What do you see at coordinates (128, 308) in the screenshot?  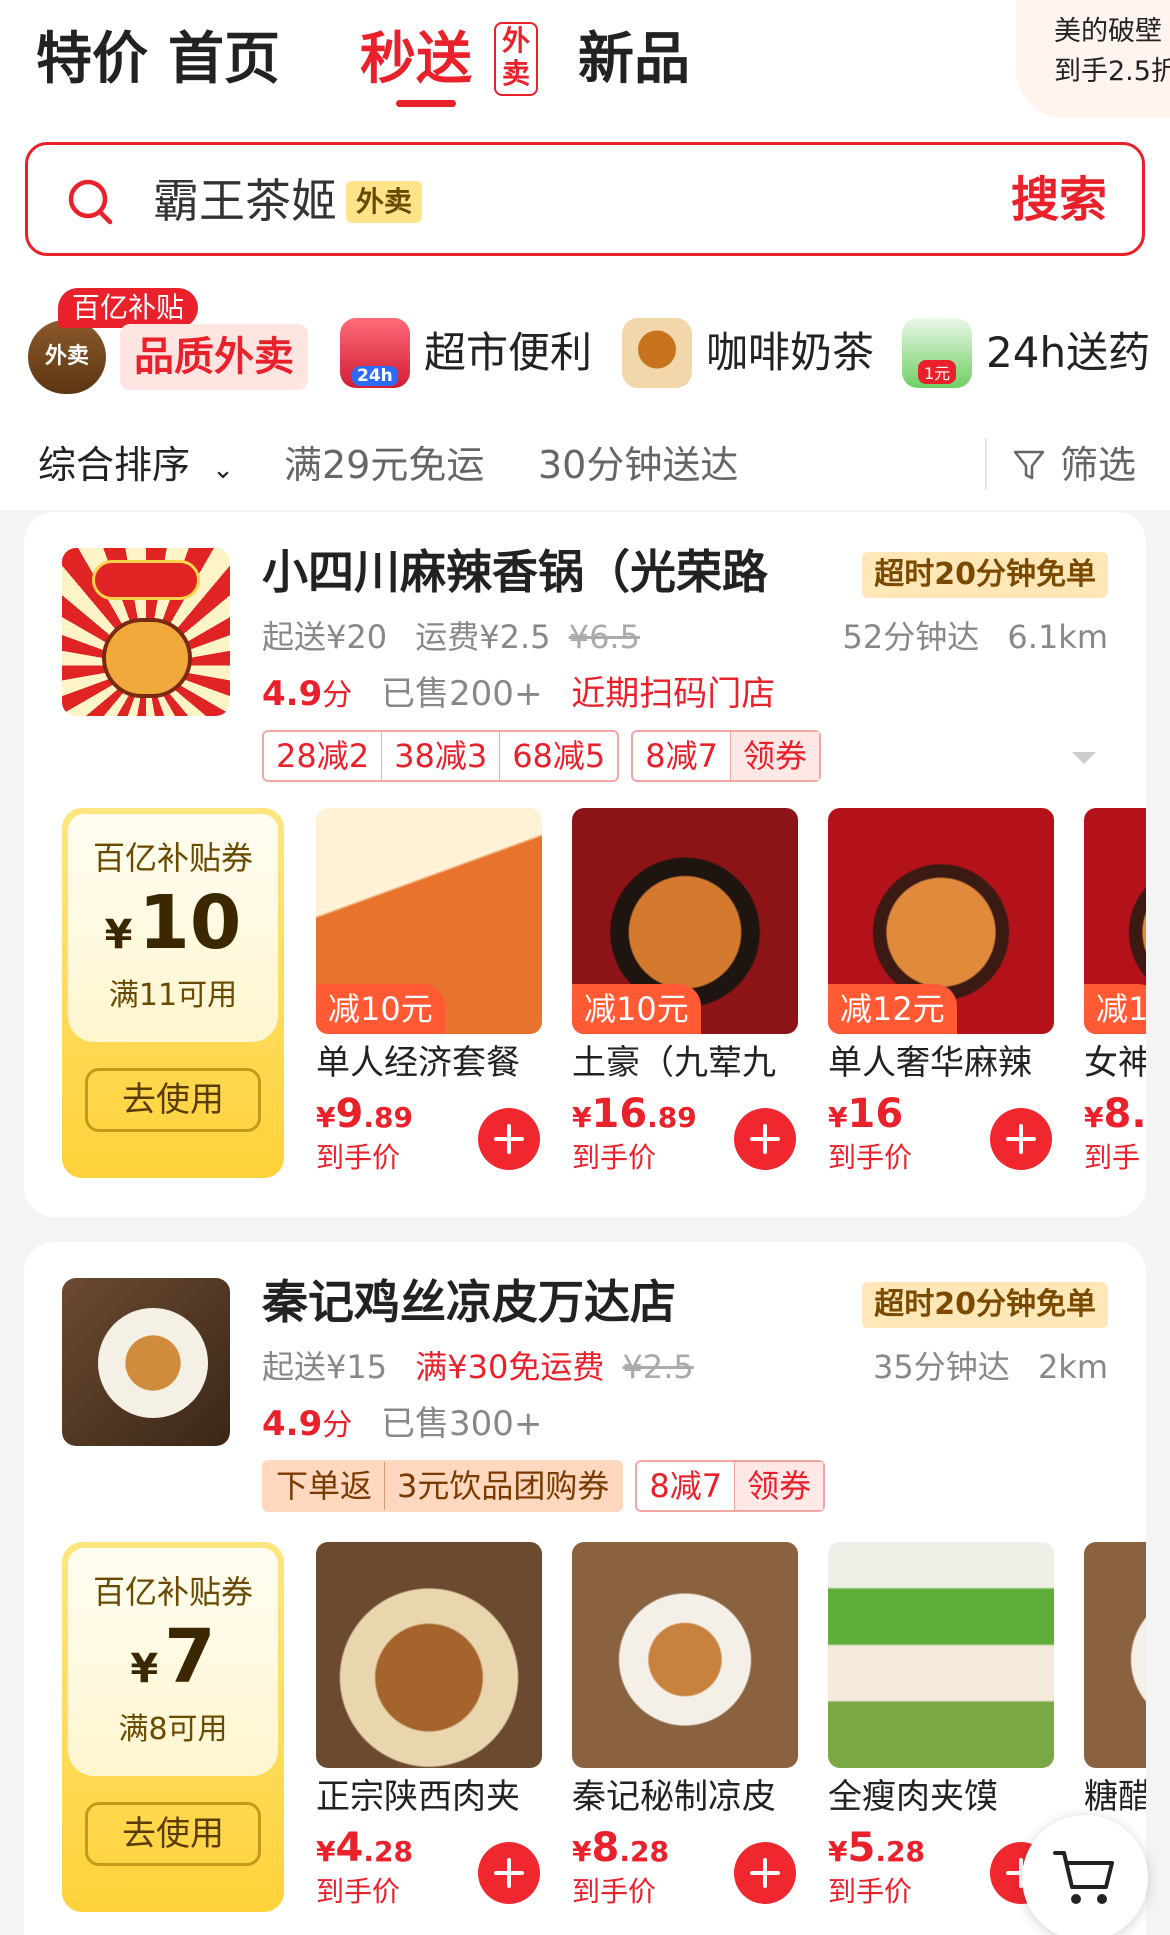 I see `subsidy-badge: 百亿补贴` at bounding box center [128, 308].